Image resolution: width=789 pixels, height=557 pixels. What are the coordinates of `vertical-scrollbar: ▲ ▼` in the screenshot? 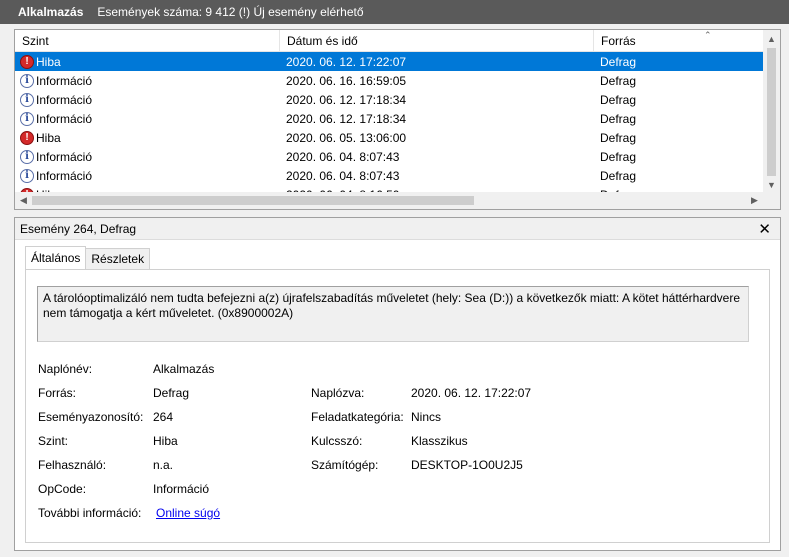 It's located at (771, 111).